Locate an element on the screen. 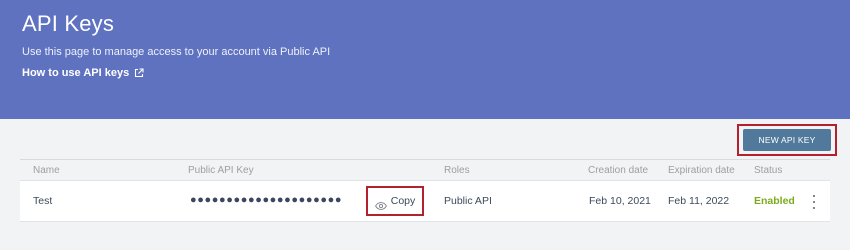 The height and width of the screenshot is (250, 850). eye-icon is located at coordinates (380, 203).